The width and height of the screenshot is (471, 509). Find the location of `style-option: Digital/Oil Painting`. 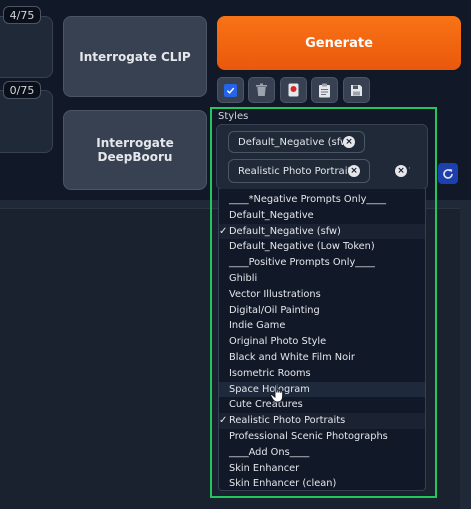

style-option: Digital/Oil Painting is located at coordinates (322, 311).